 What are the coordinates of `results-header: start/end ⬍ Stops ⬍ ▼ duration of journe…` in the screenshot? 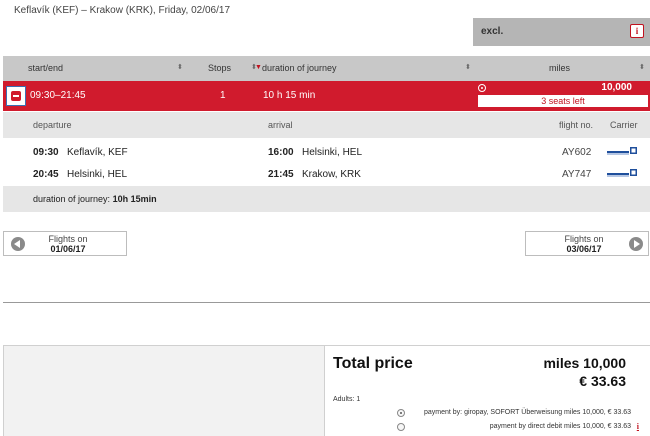 It's located at (326, 68).